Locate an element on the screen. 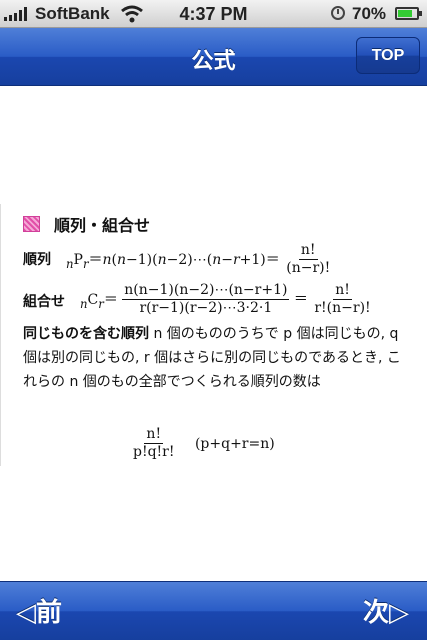 The height and width of the screenshot is (640, 427). multiset-label: 同じものを含む順列 is located at coordinates (86, 334).